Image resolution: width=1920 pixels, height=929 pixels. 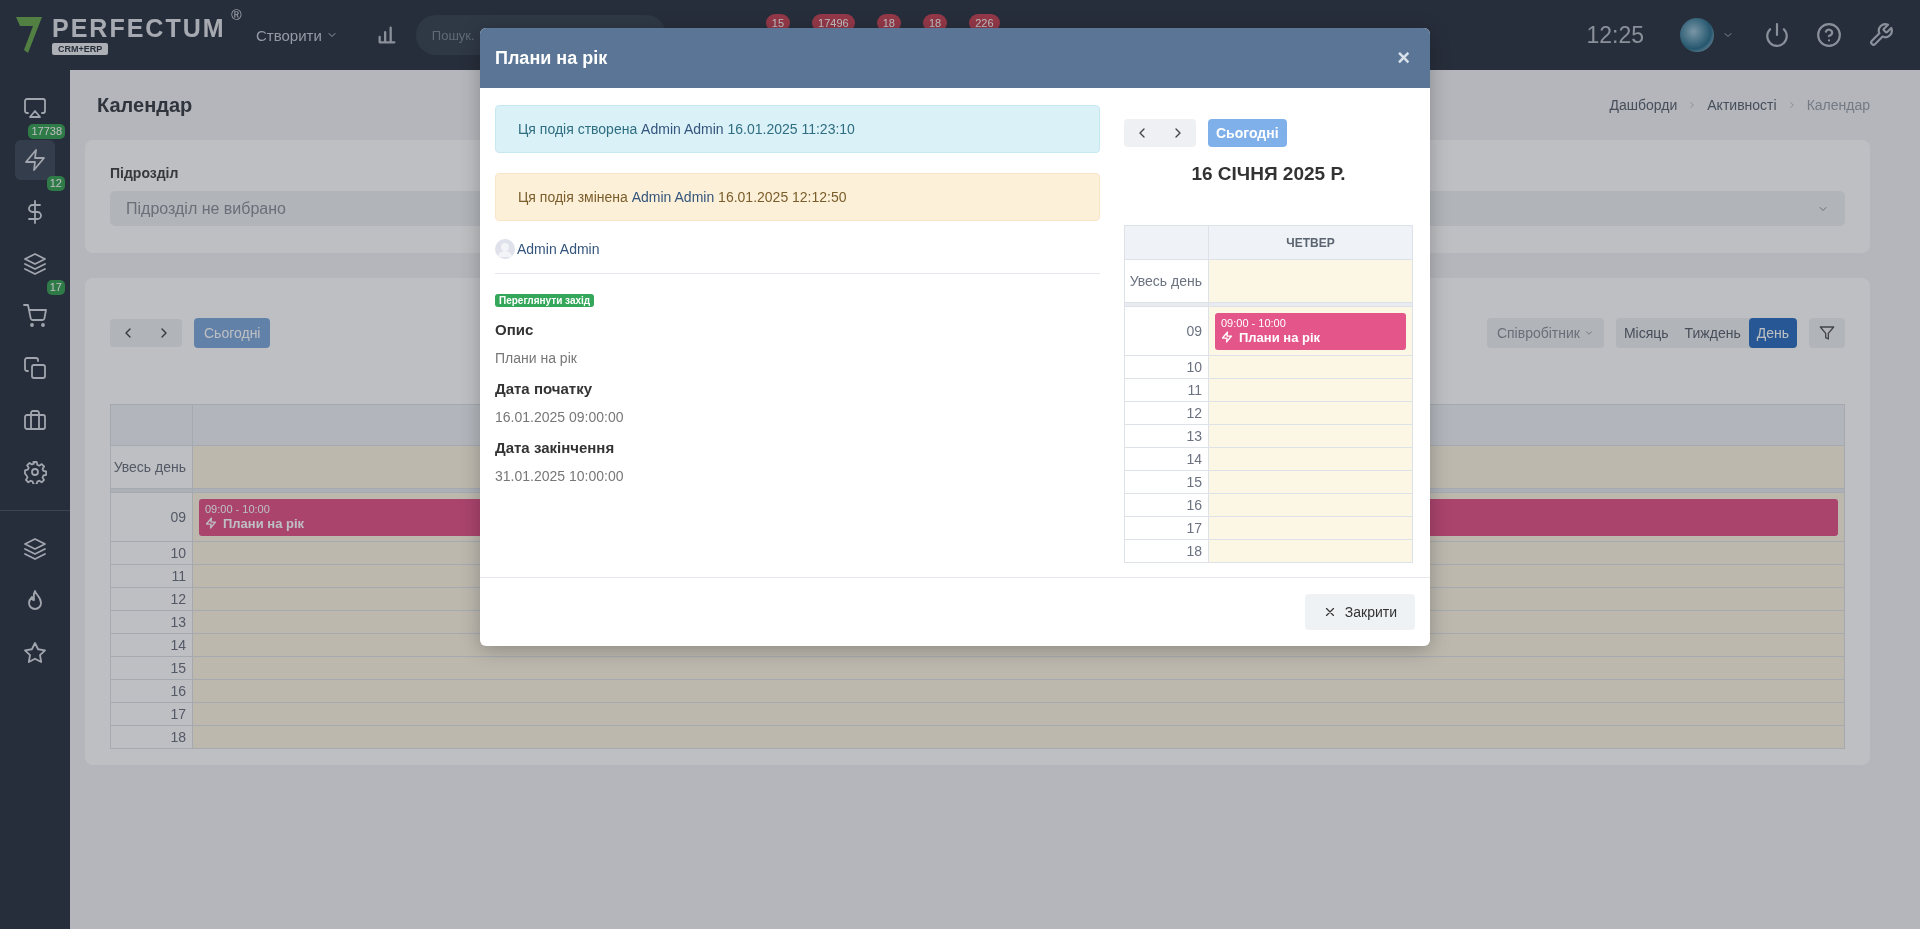 I want to click on notice-text: Ця подія змінена Admin Admin 16.01.2025 12:12:50, so click(x=682, y=197).